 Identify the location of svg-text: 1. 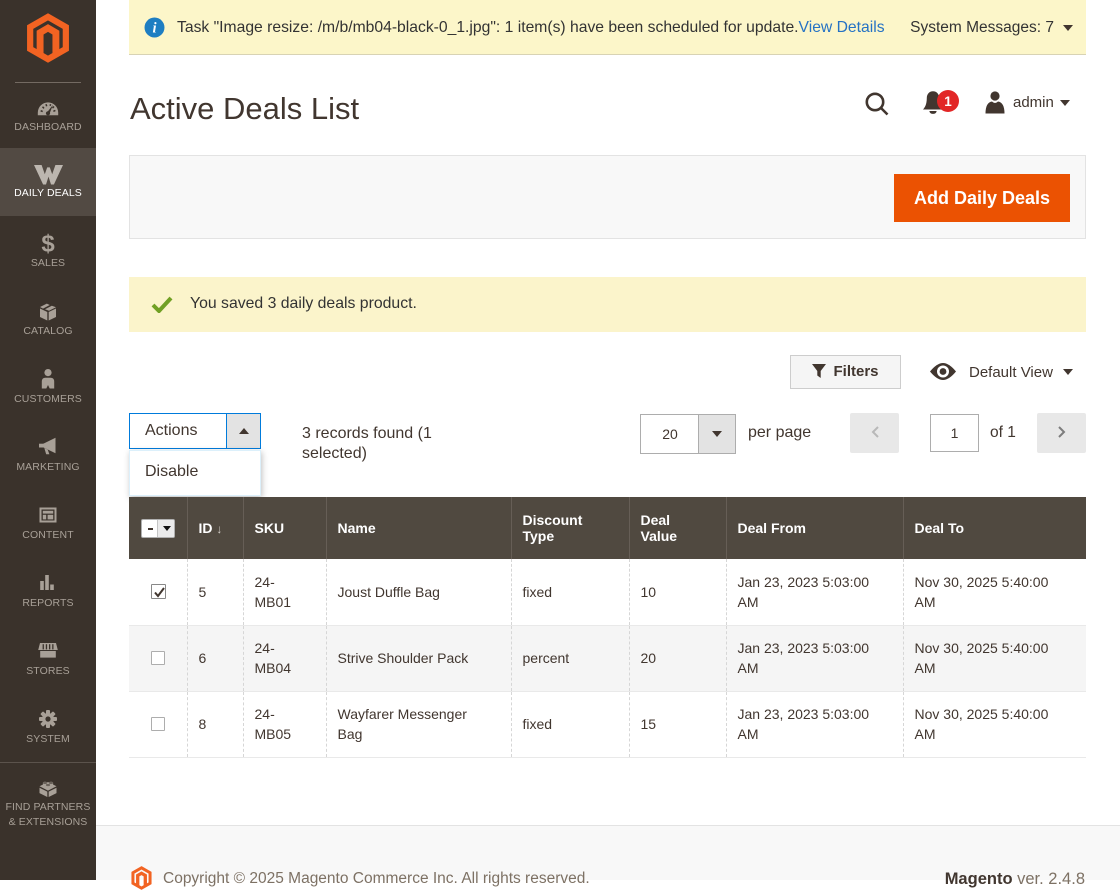
(948, 101).